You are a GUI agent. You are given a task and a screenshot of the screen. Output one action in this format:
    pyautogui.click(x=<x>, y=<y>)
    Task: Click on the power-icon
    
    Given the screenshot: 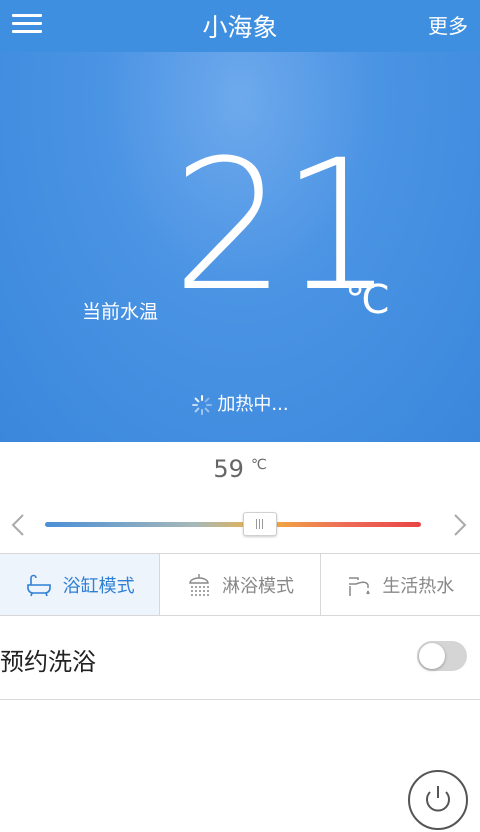 What is the action you would take?
    pyautogui.click(x=438, y=799)
    